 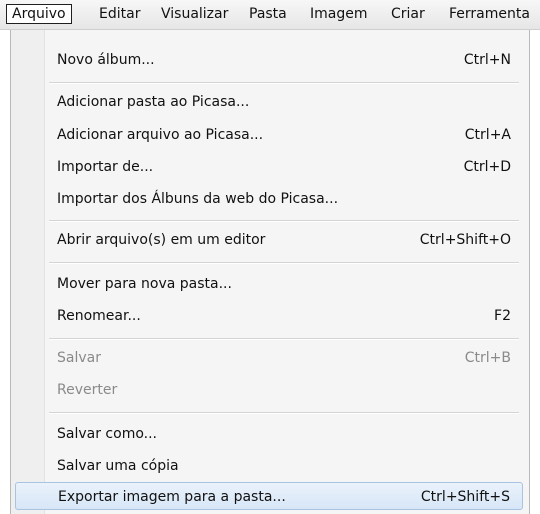 What do you see at coordinates (465, 240) in the screenshot?
I see `menu-item-shortcut: Ctrl+Shift+O` at bounding box center [465, 240].